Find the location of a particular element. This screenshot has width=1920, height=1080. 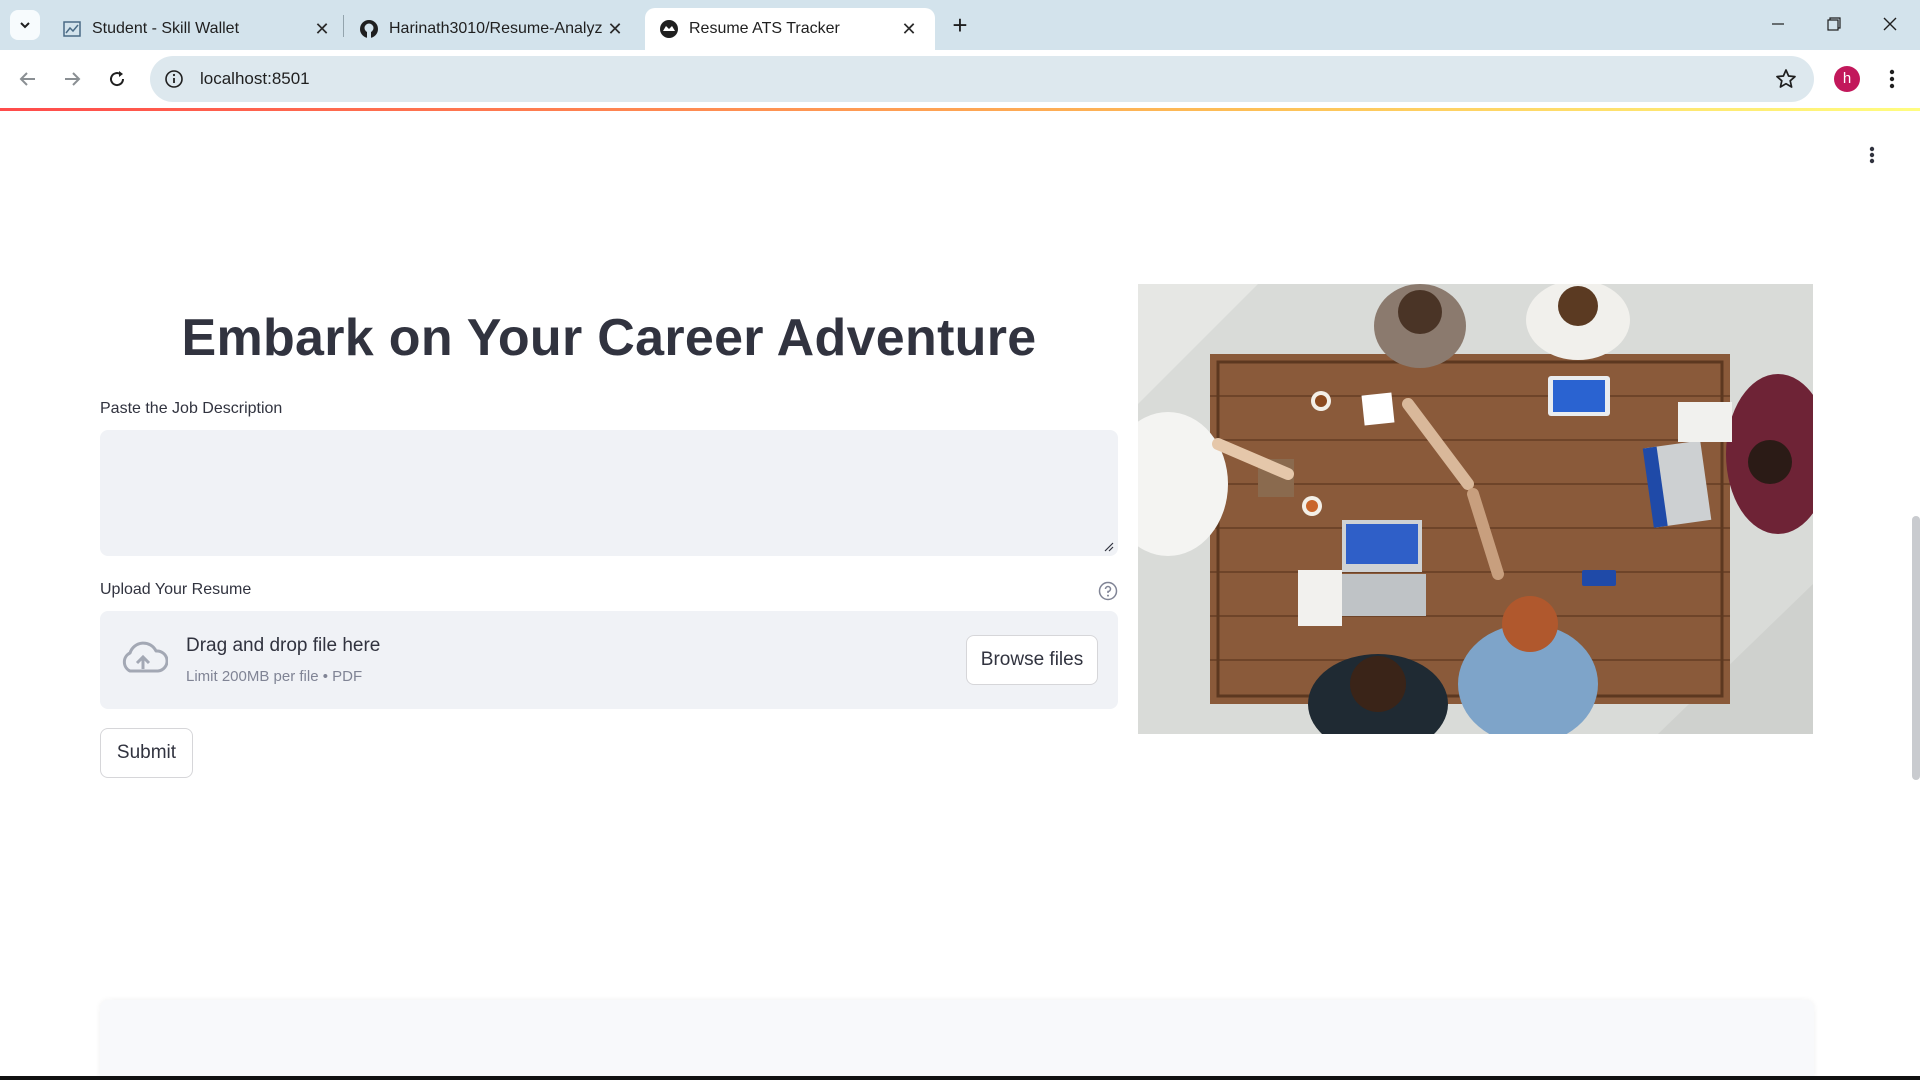

tab-title: Student - Skill Wallet is located at coordinates (166, 28).